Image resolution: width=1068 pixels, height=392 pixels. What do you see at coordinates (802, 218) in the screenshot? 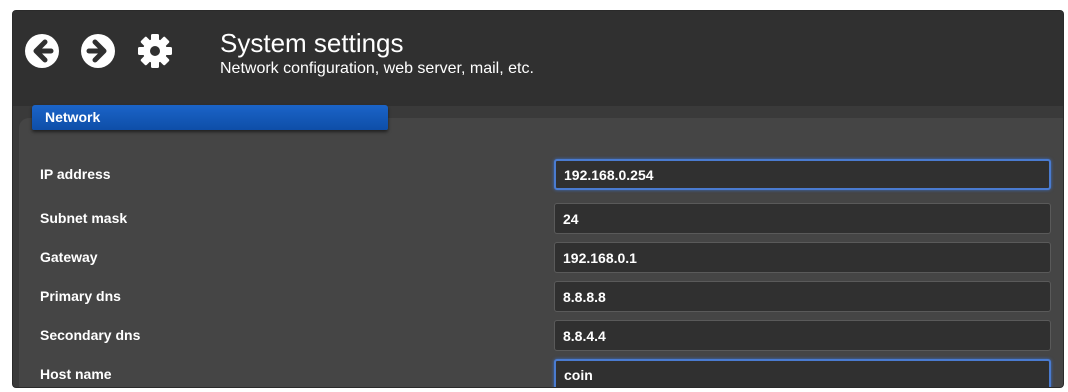
I see `subnet-mask-input` at bounding box center [802, 218].